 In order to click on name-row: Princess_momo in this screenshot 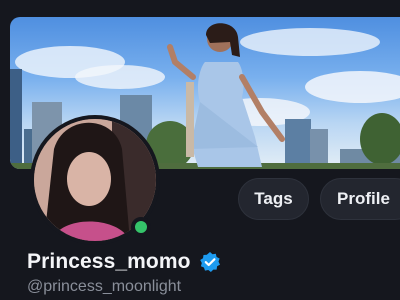, I will do `click(124, 262)`.